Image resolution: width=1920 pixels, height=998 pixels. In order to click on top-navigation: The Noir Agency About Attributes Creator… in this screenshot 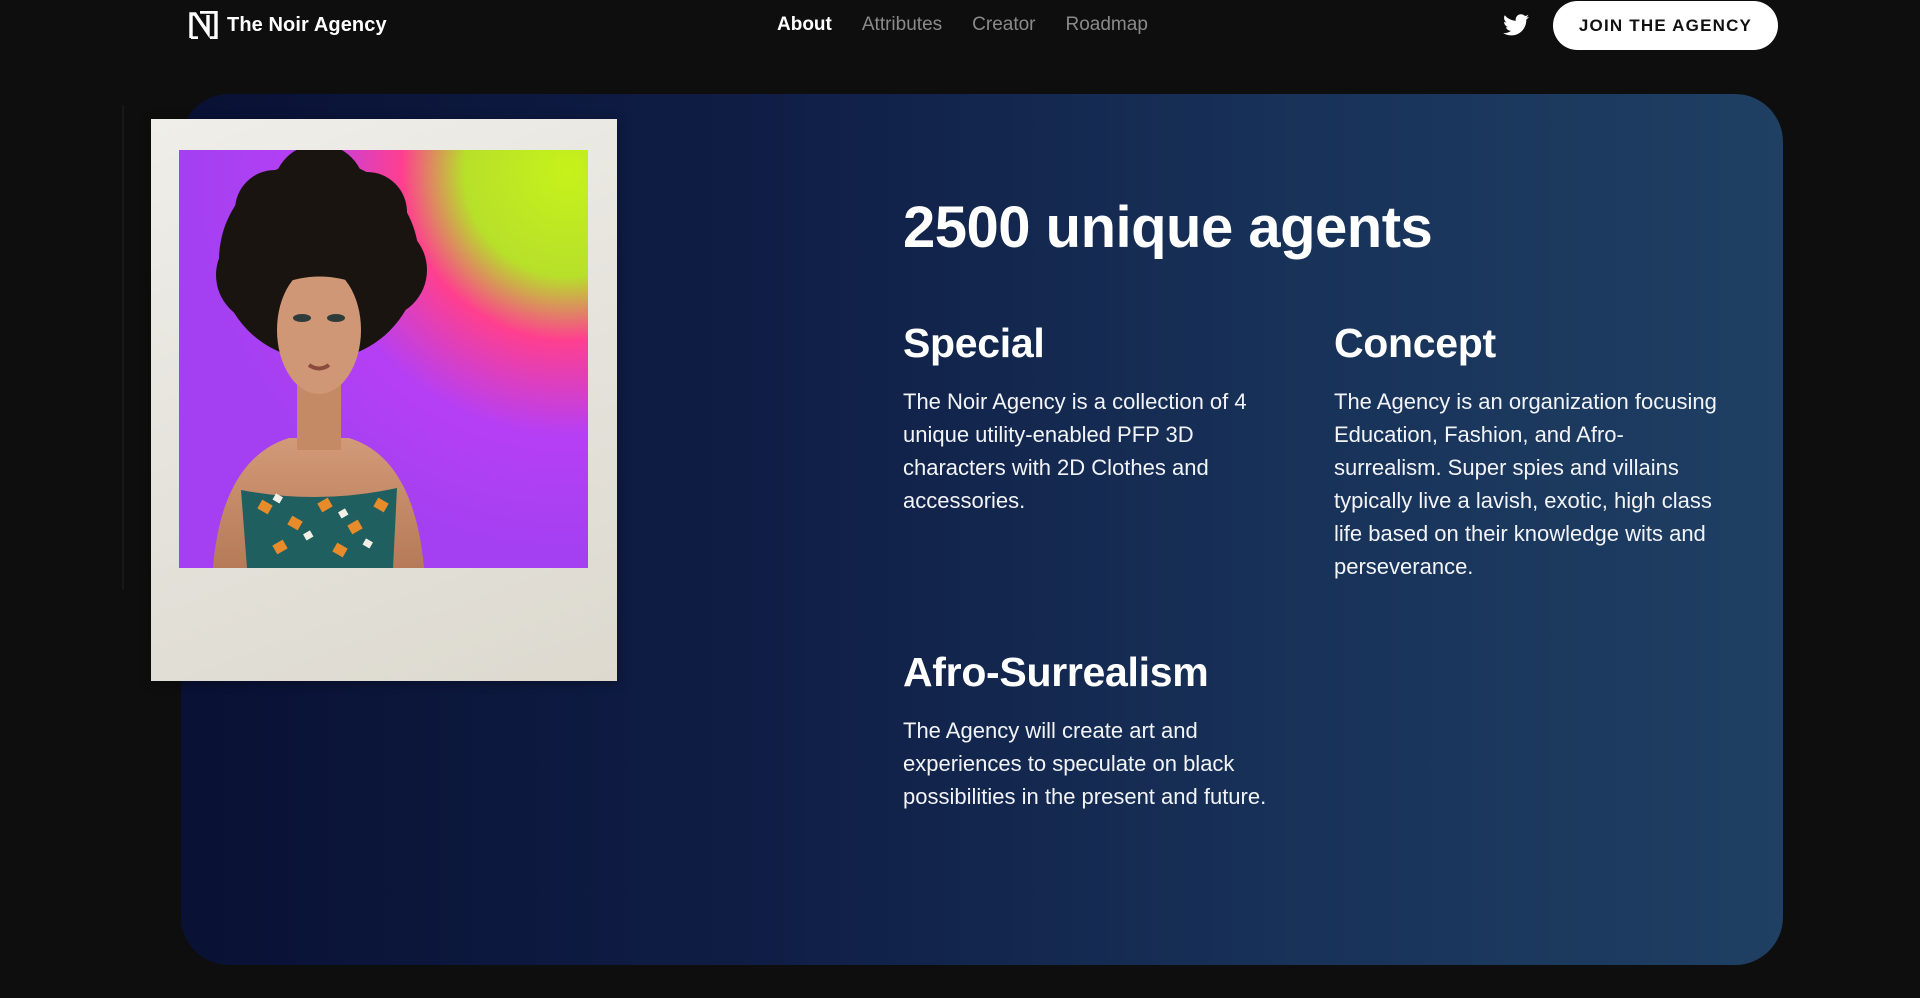, I will do `click(960, 26)`.